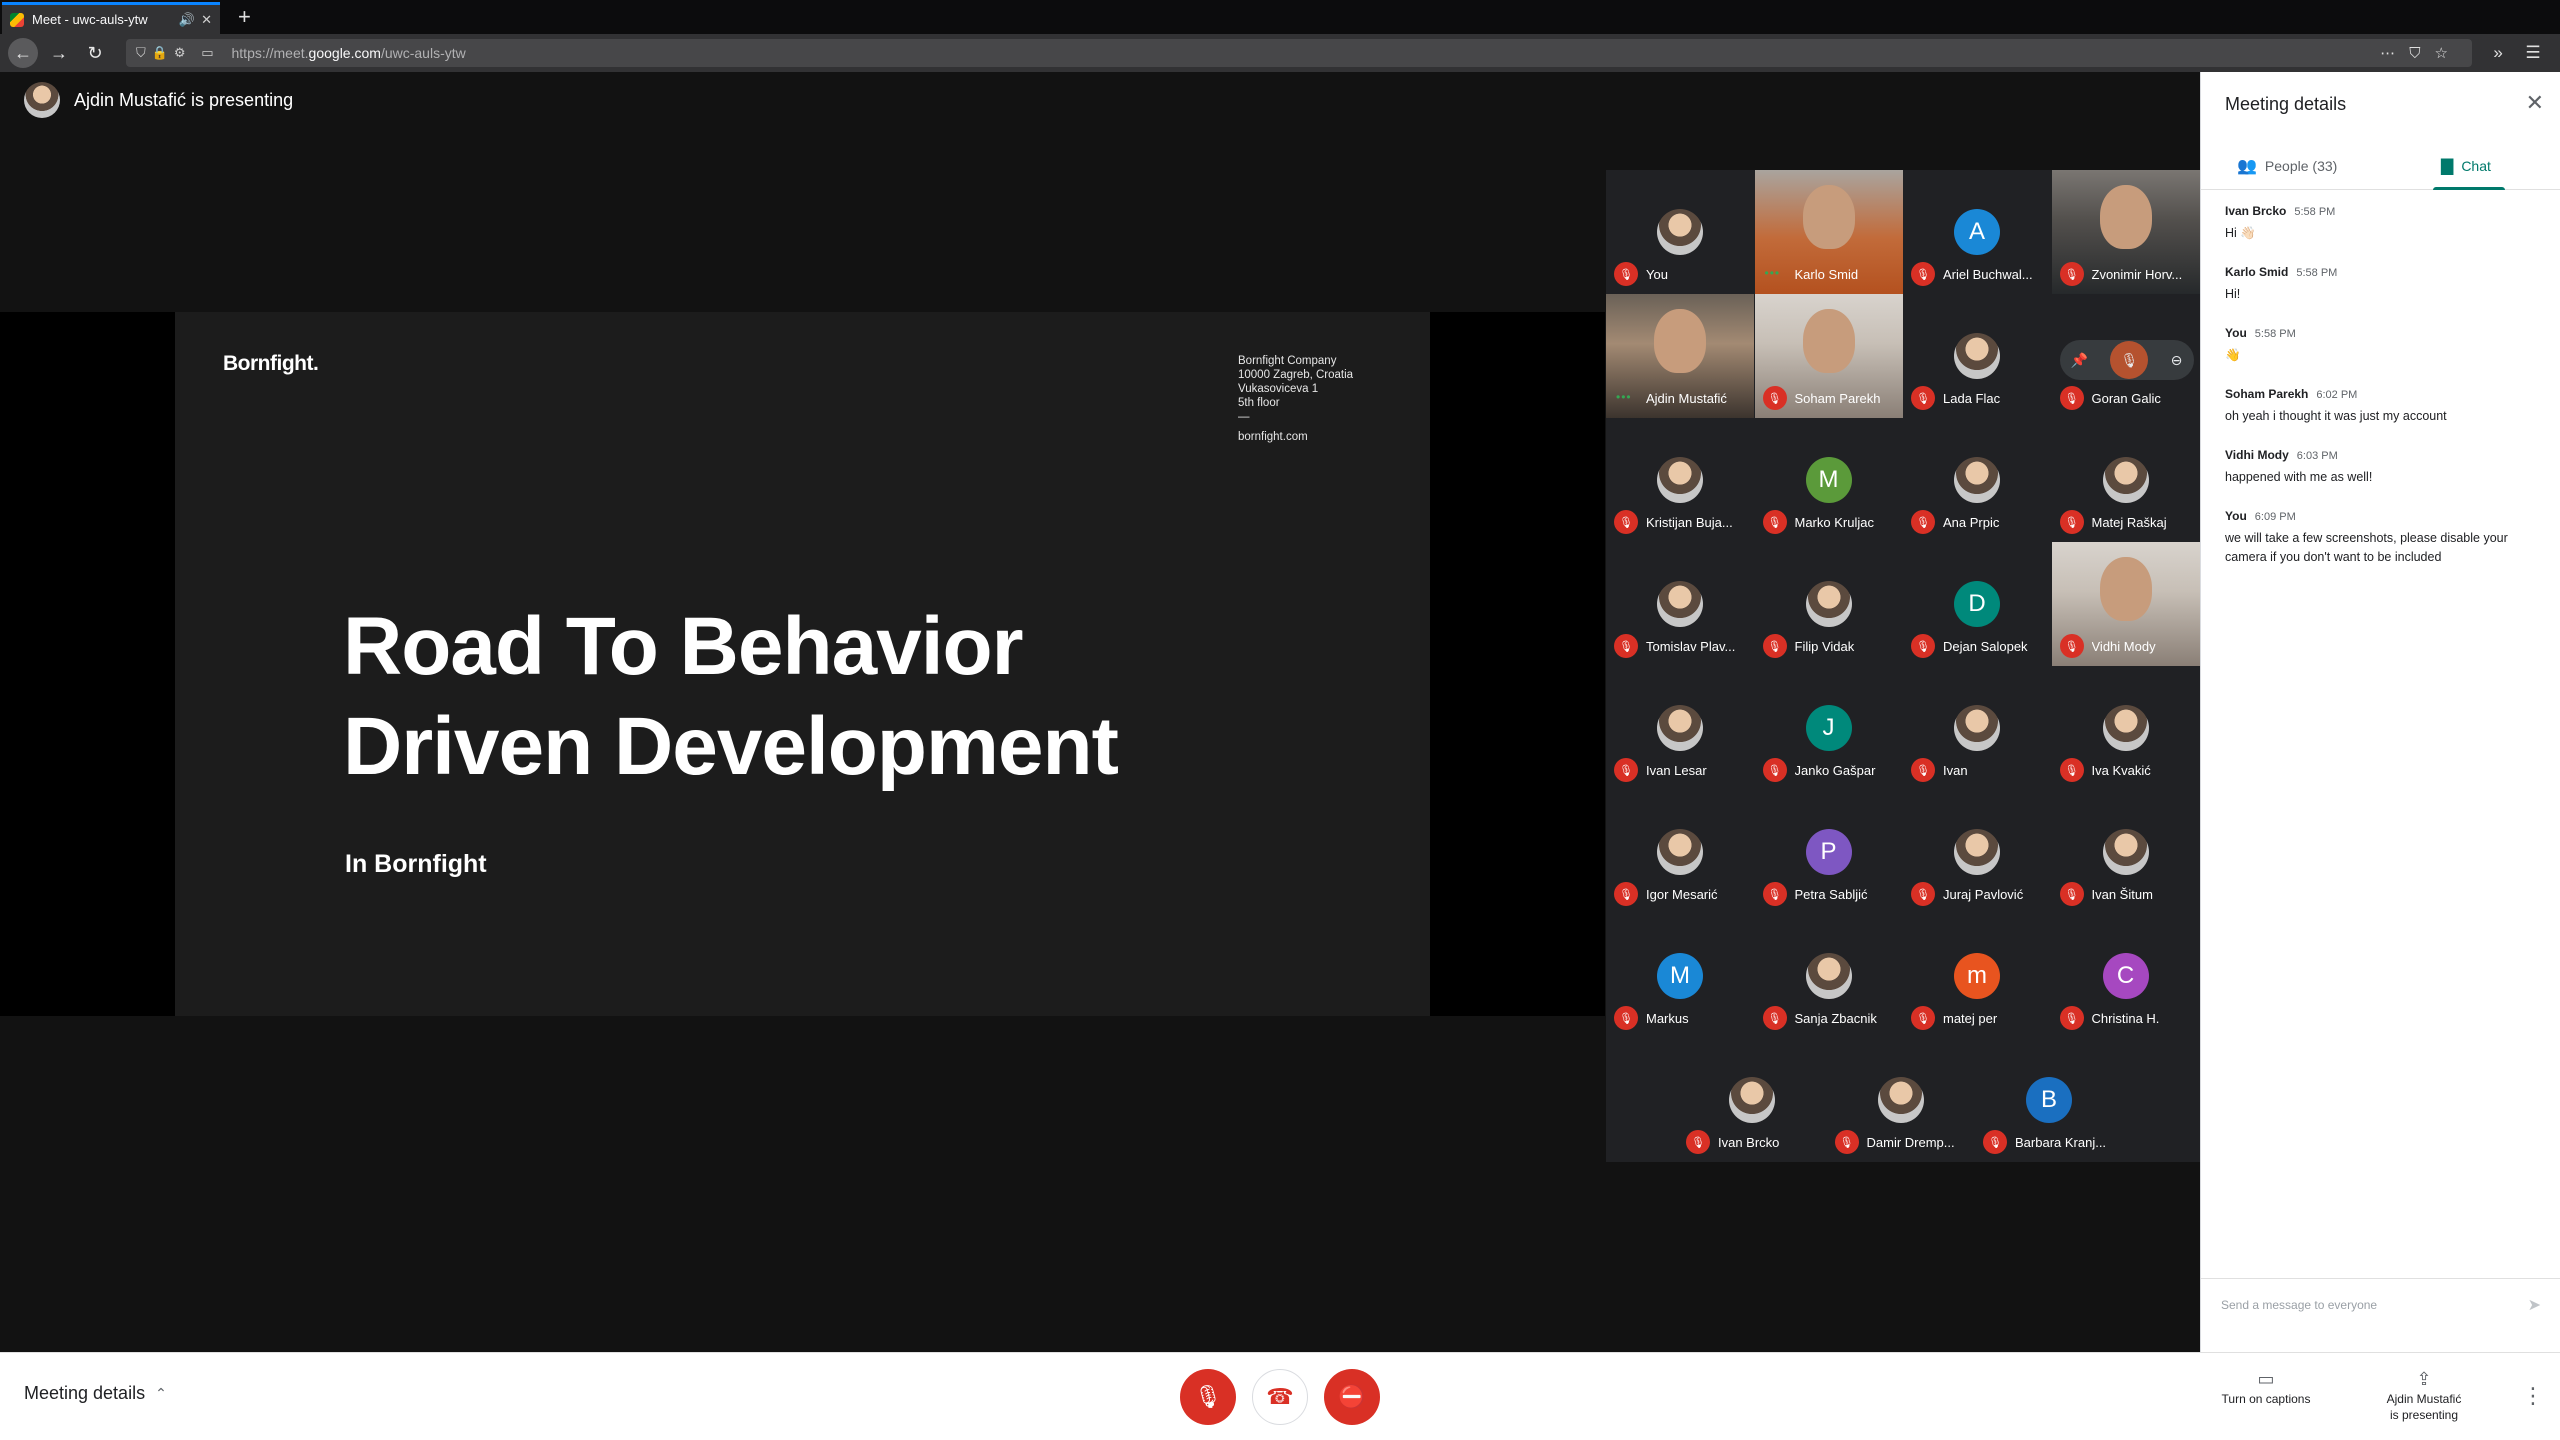  I want to click on participant-tile: J 🎙 Janko Gašpar, so click(1828, 728).